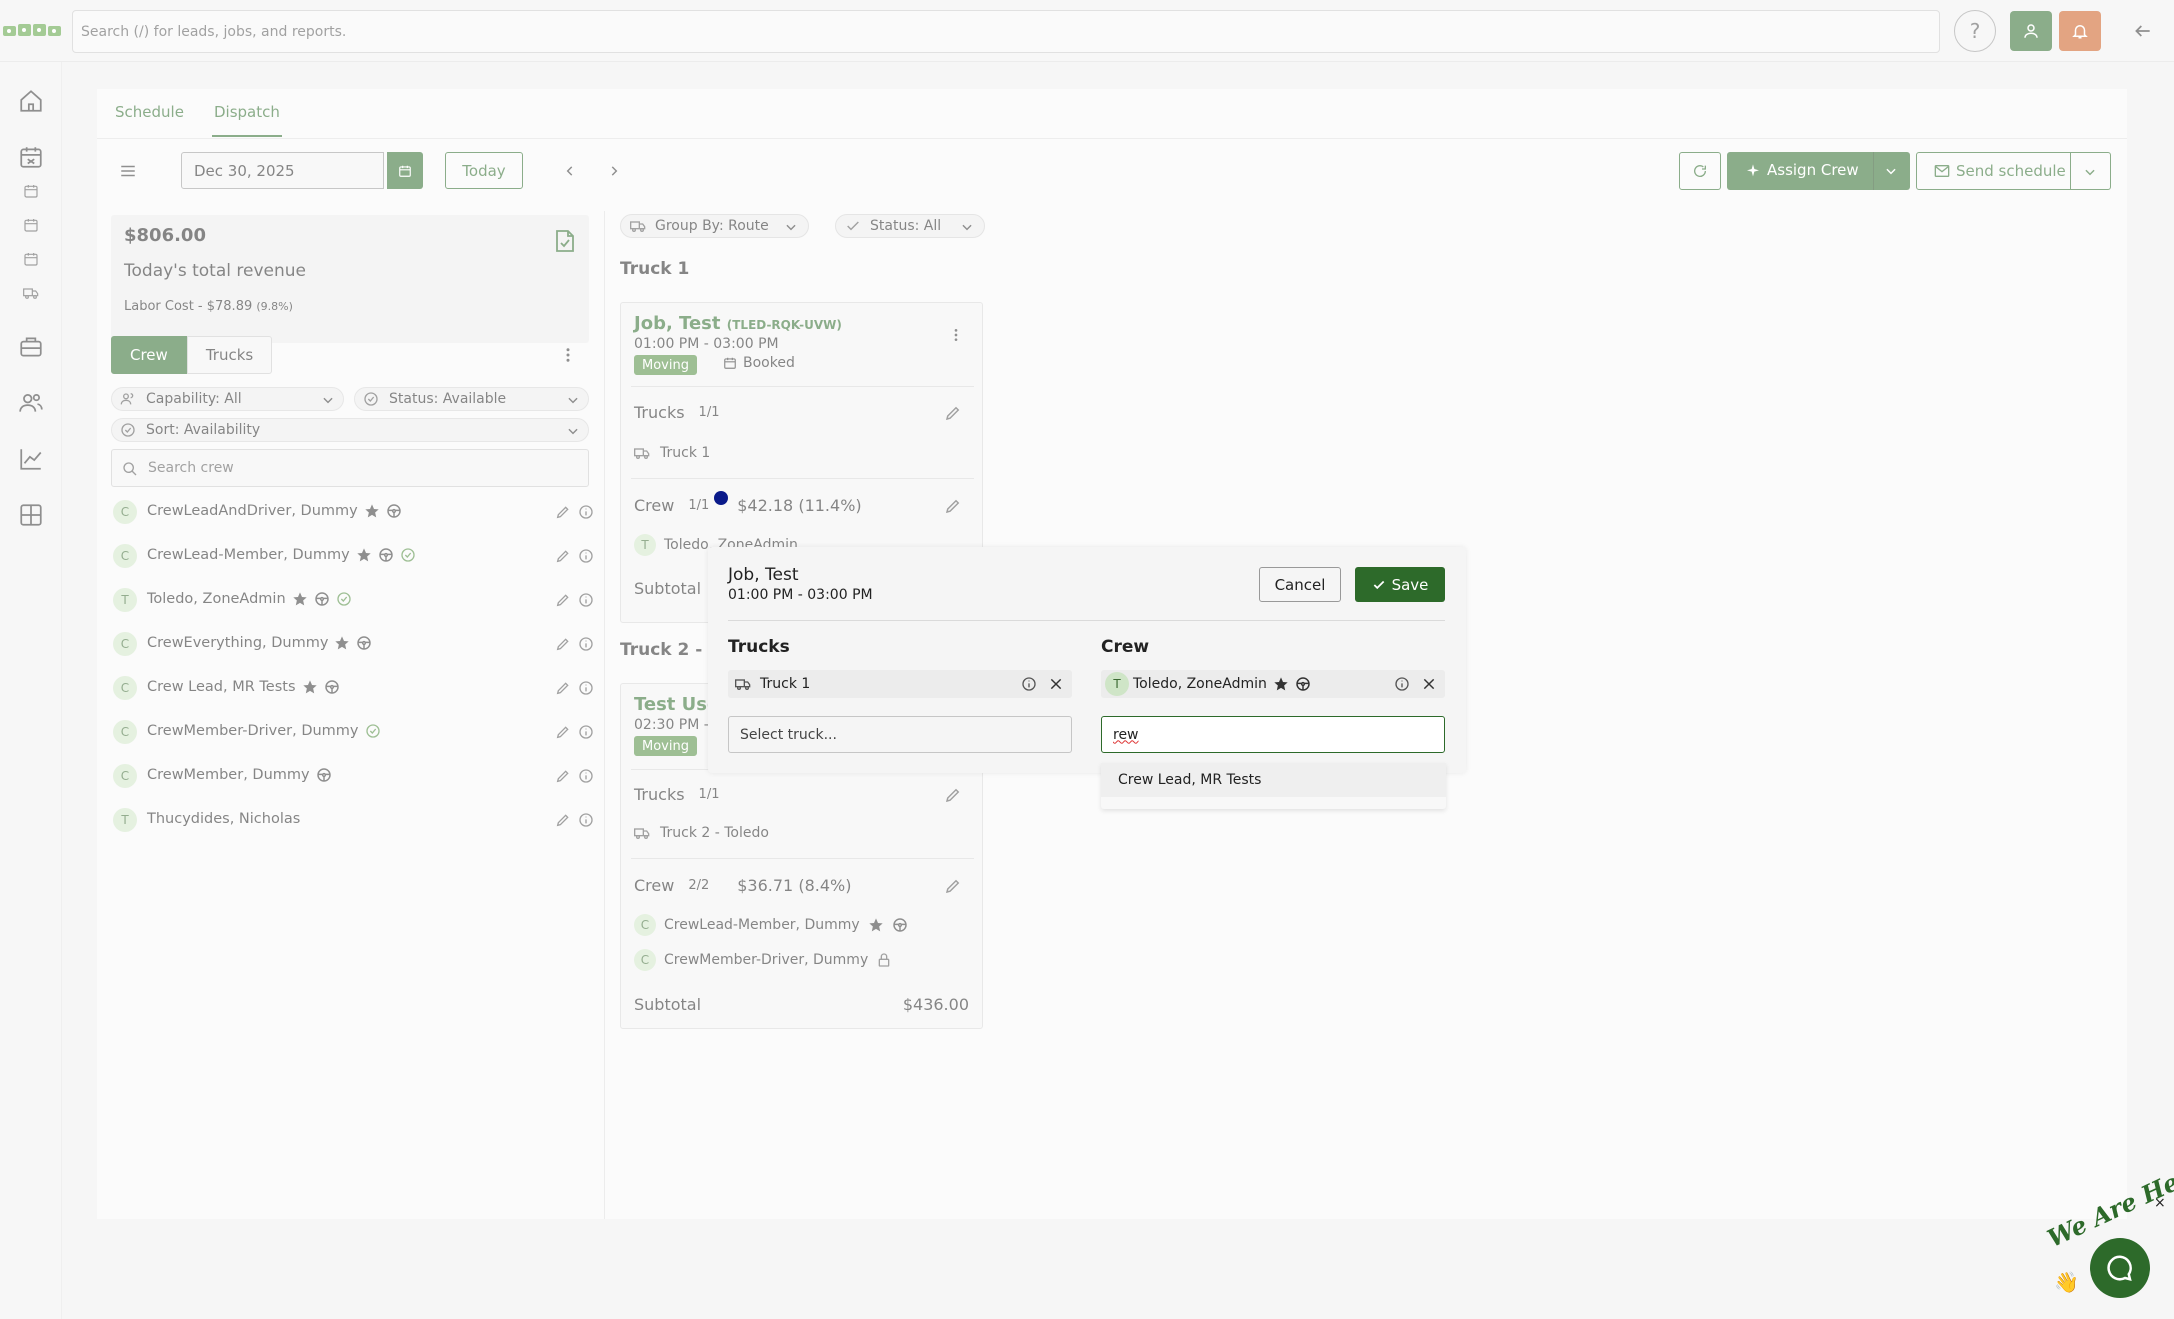  Describe the element at coordinates (900, 684) in the screenshot. I see `selected-truck: Truck 1` at that location.